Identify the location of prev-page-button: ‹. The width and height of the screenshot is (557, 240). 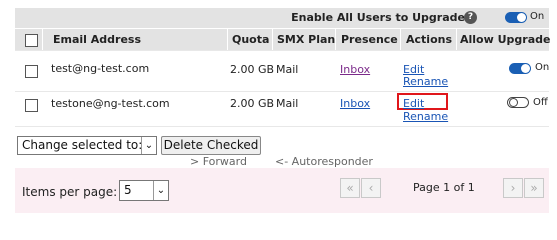
(371, 188).